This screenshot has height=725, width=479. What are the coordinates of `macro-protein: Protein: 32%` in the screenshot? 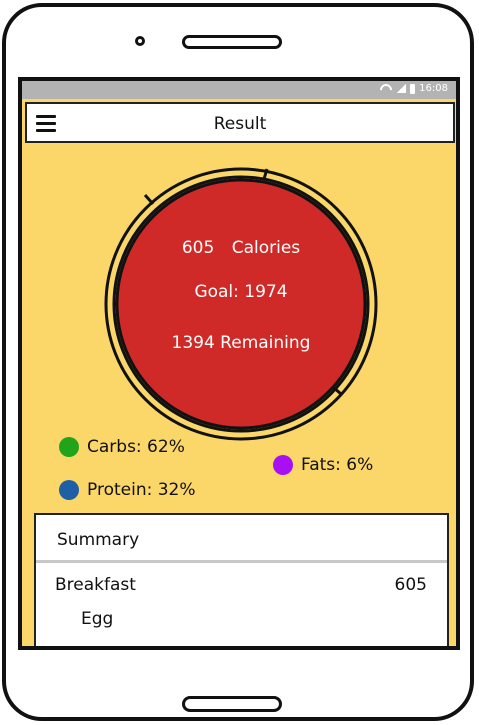 It's located at (127, 490).